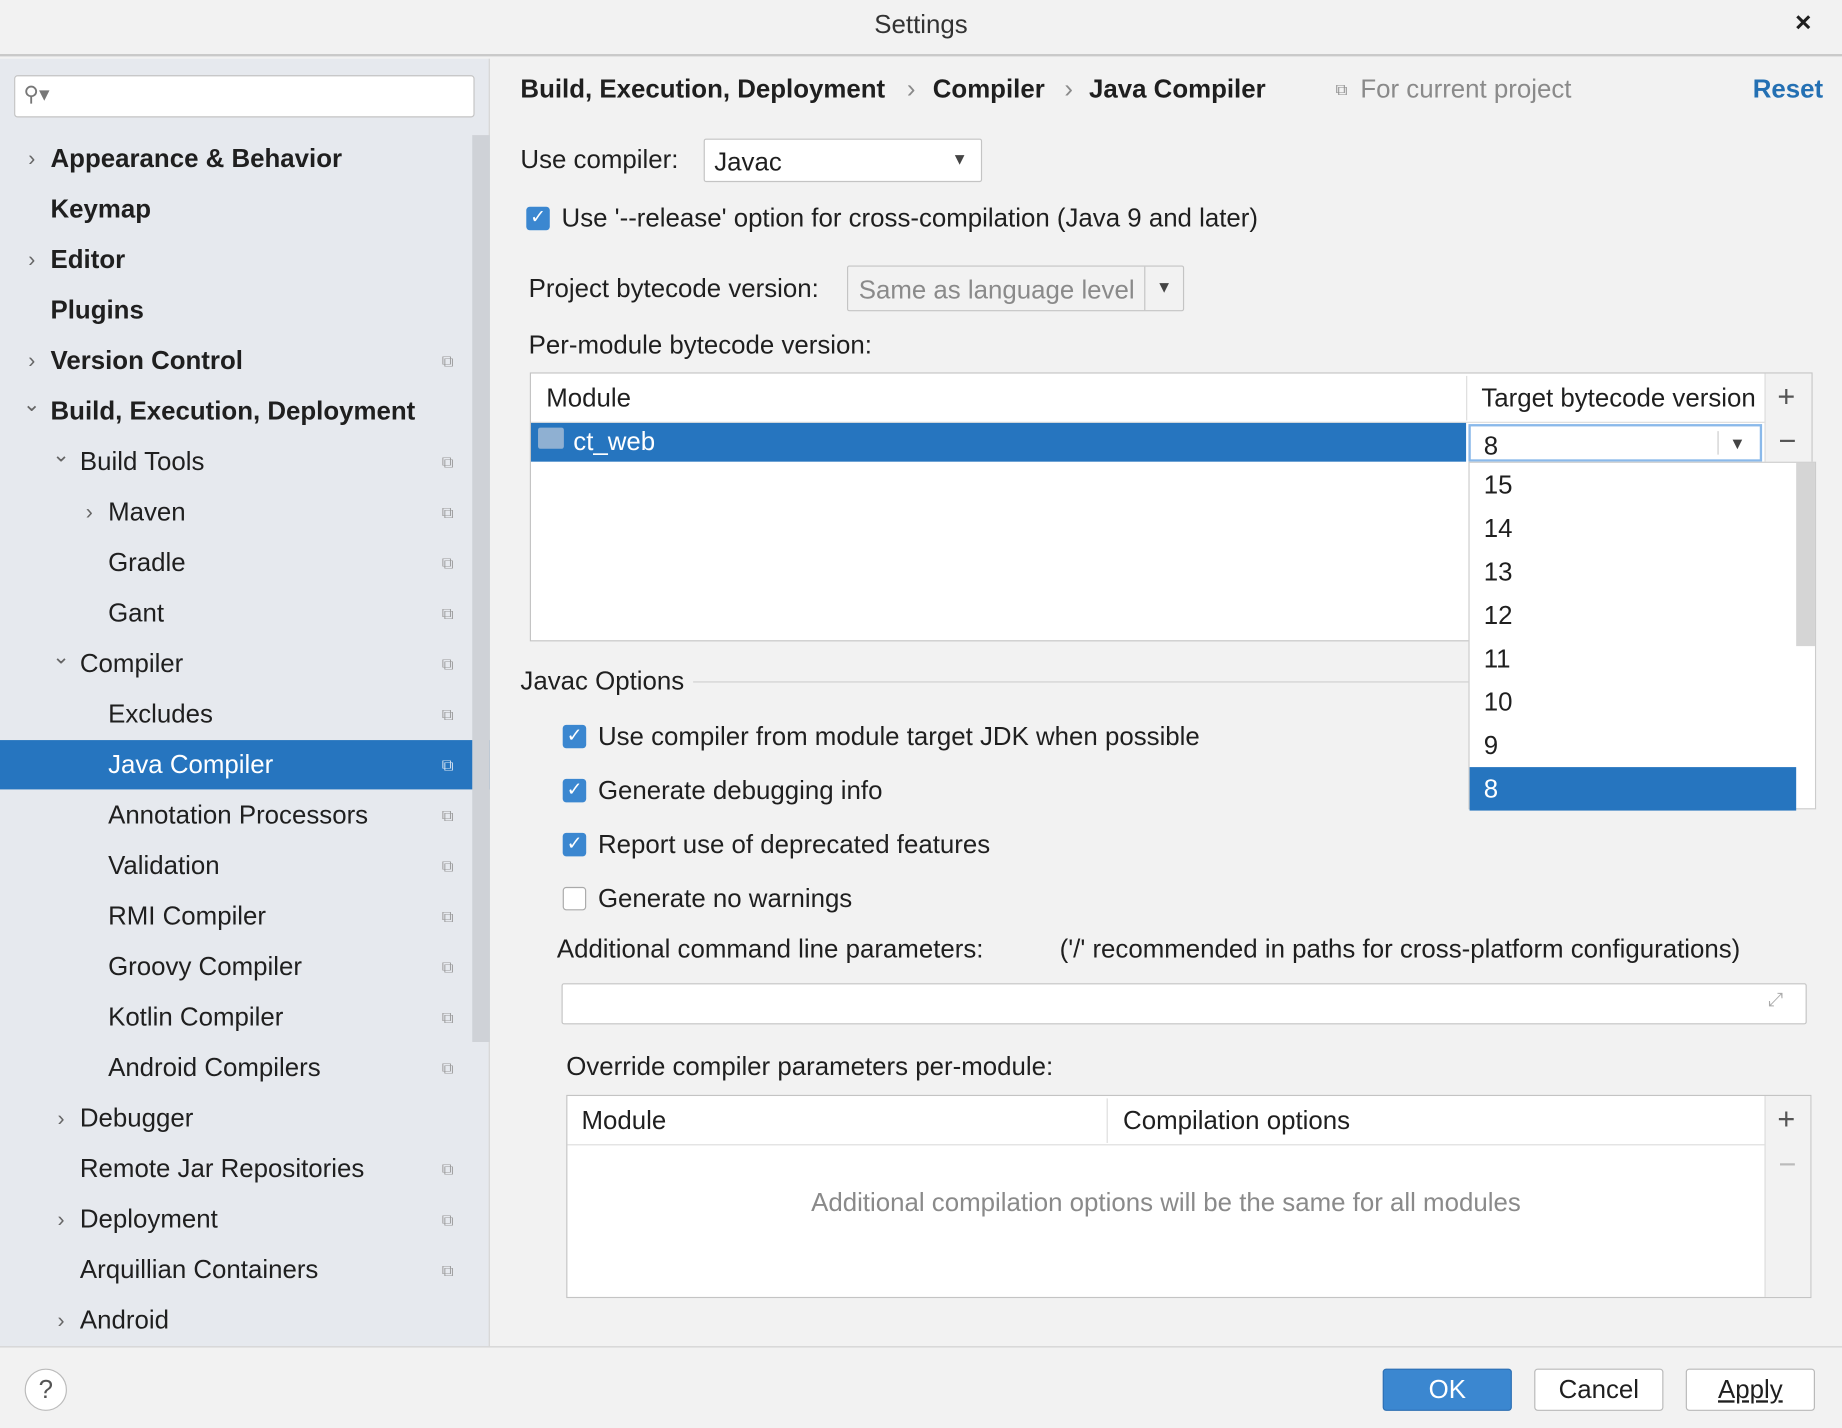 The width and height of the screenshot is (1842, 1428). What do you see at coordinates (236, 562) in the screenshot?
I see `sidebar-item-gradle: Gradle ⧉` at bounding box center [236, 562].